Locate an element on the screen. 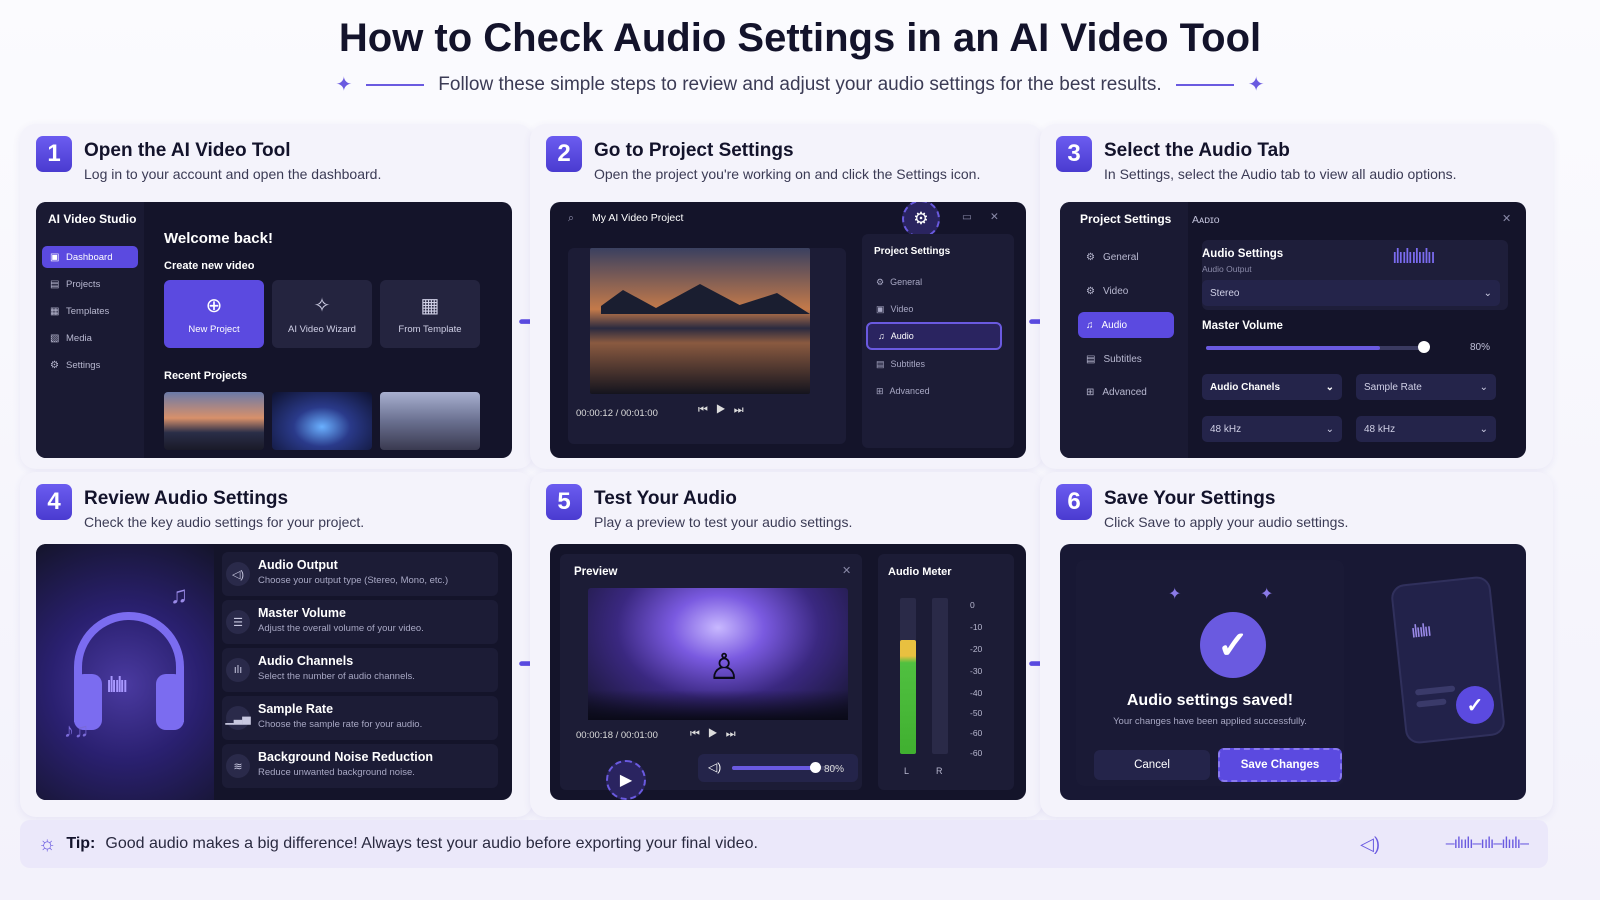  sidebar-item-media: ▧ Media is located at coordinates (90, 338).